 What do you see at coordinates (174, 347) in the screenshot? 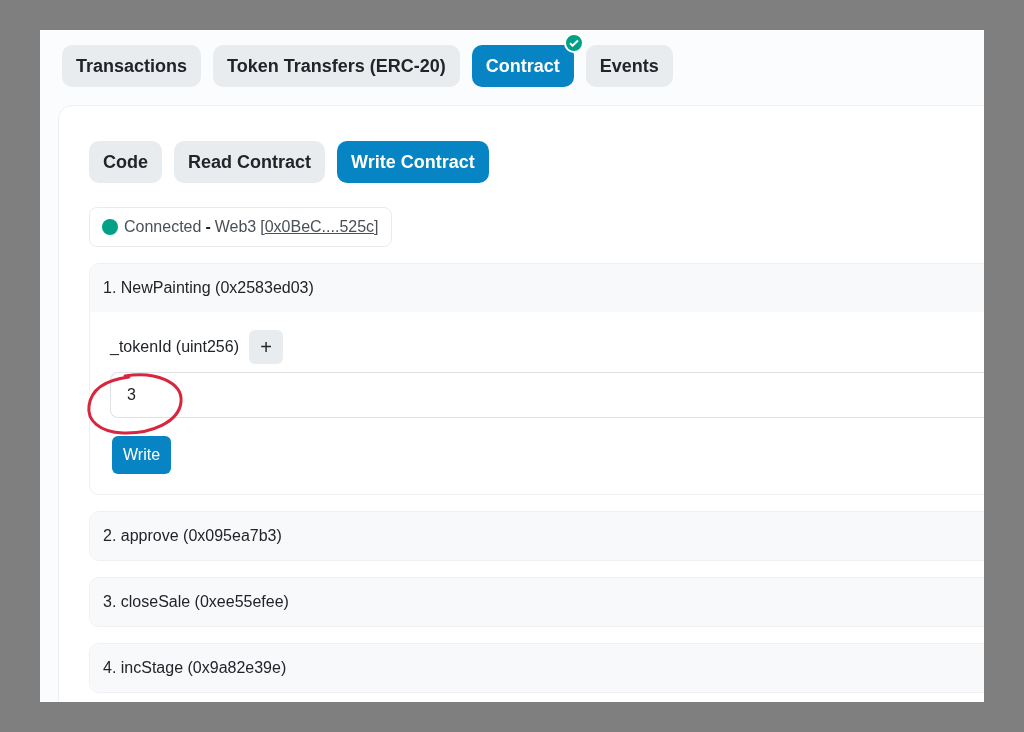
I see `parameter-label: _tokenId (uint256)` at bounding box center [174, 347].